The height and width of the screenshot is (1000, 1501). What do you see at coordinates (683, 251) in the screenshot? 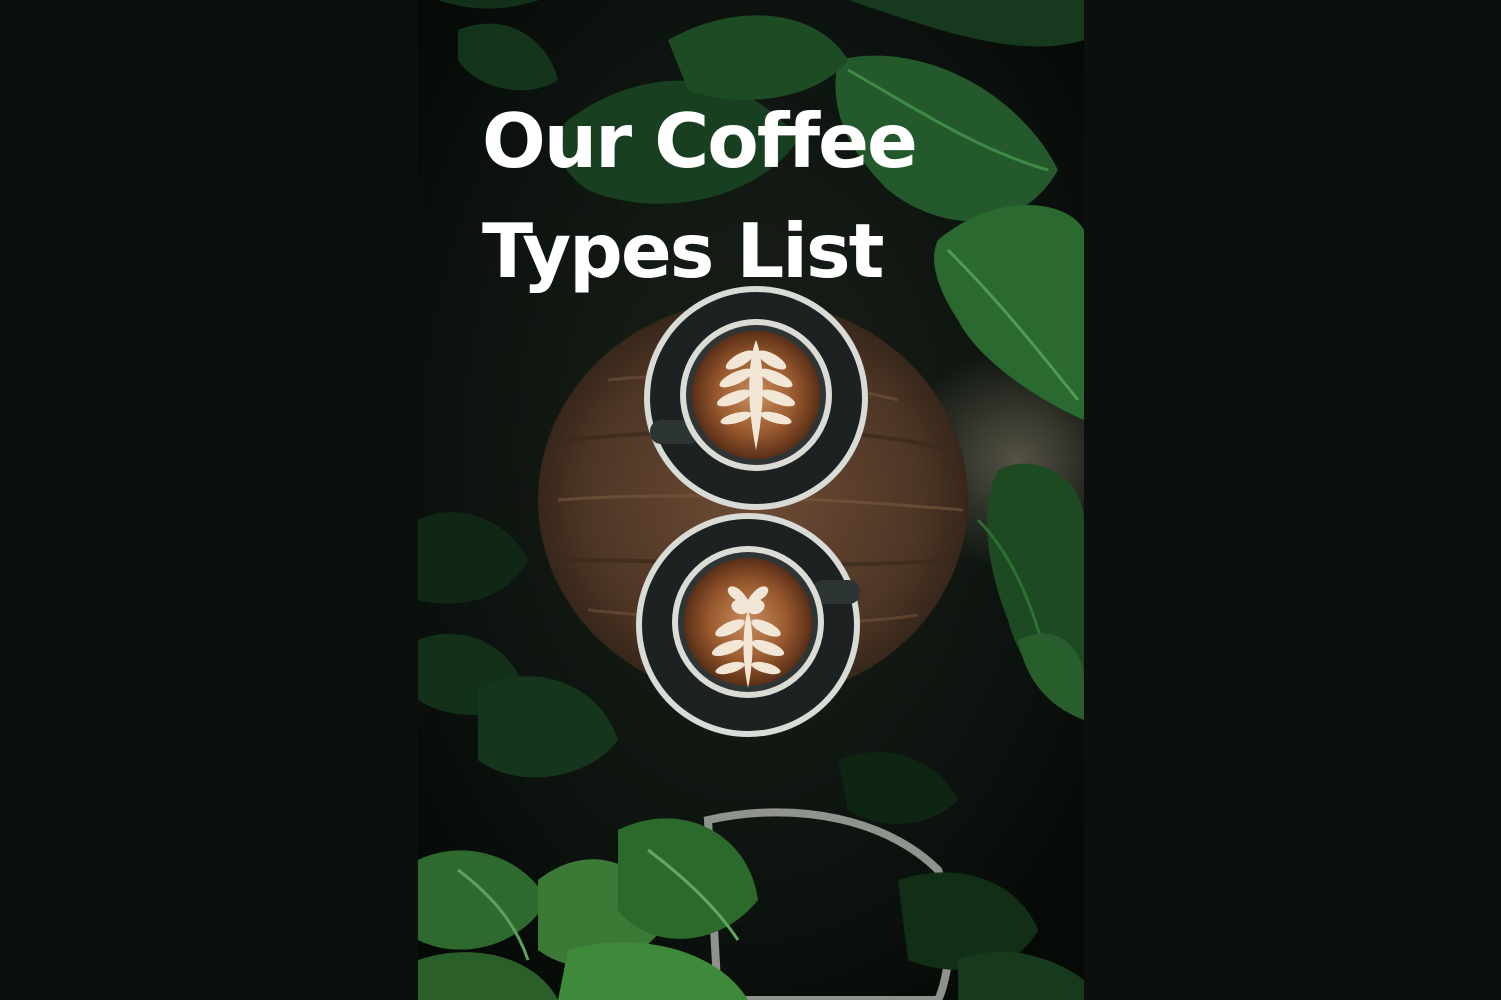
I see `title-line-2: Types List` at bounding box center [683, 251].